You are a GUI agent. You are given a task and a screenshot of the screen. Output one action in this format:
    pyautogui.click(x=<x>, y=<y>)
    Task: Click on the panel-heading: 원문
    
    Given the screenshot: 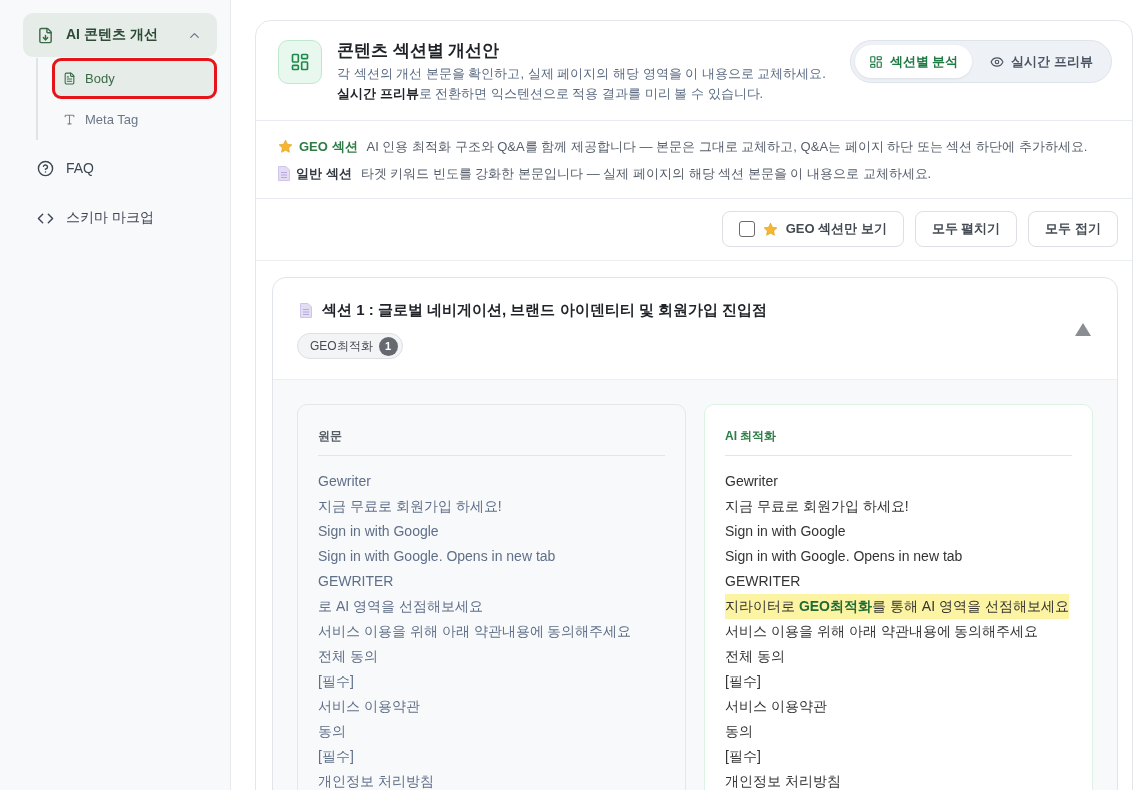 What is the action you would take?
    pyautogui.click(x=491, y=441)
    